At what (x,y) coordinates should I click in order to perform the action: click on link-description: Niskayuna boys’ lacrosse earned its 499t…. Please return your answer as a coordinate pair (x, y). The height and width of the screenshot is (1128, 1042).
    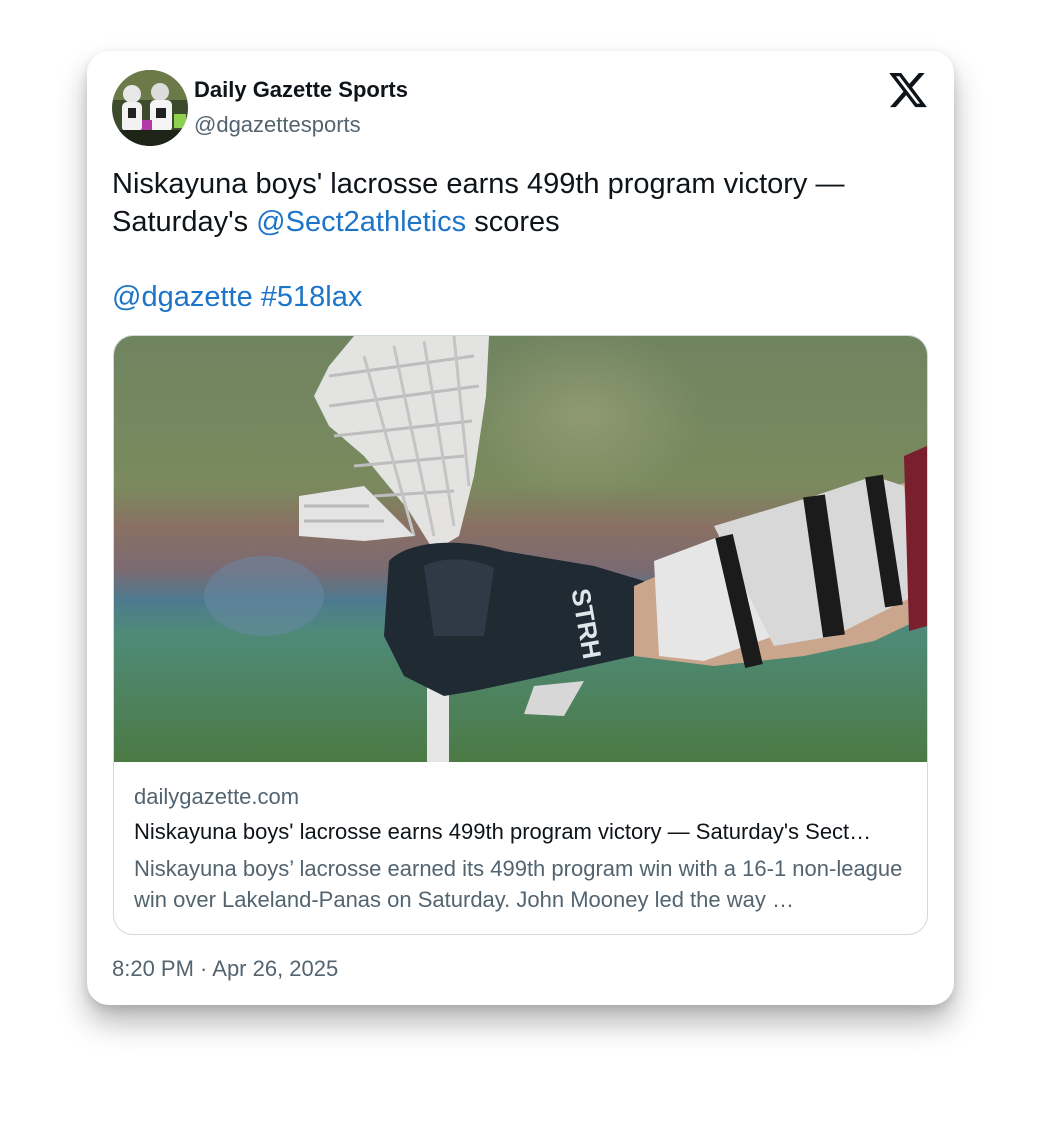
    Looking at the image, I should click on (518, 884).